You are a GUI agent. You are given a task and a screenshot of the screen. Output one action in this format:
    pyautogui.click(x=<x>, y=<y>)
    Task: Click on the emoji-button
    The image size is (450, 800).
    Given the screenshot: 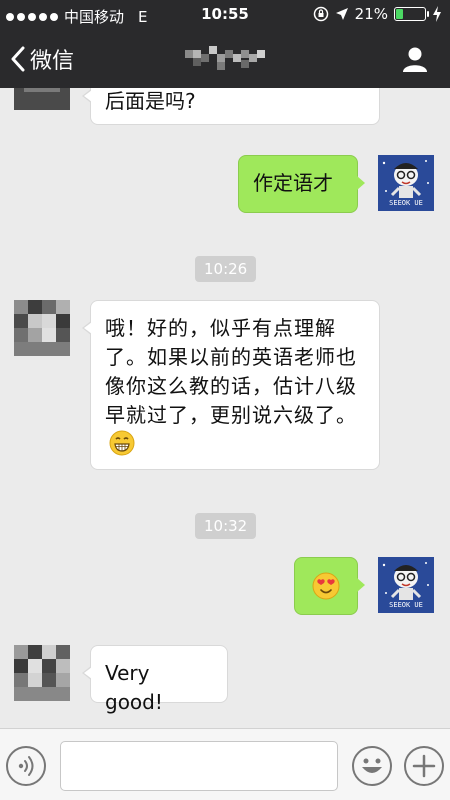 What is the action you would take?
    pyautogui.click(x=372, y=766)
    